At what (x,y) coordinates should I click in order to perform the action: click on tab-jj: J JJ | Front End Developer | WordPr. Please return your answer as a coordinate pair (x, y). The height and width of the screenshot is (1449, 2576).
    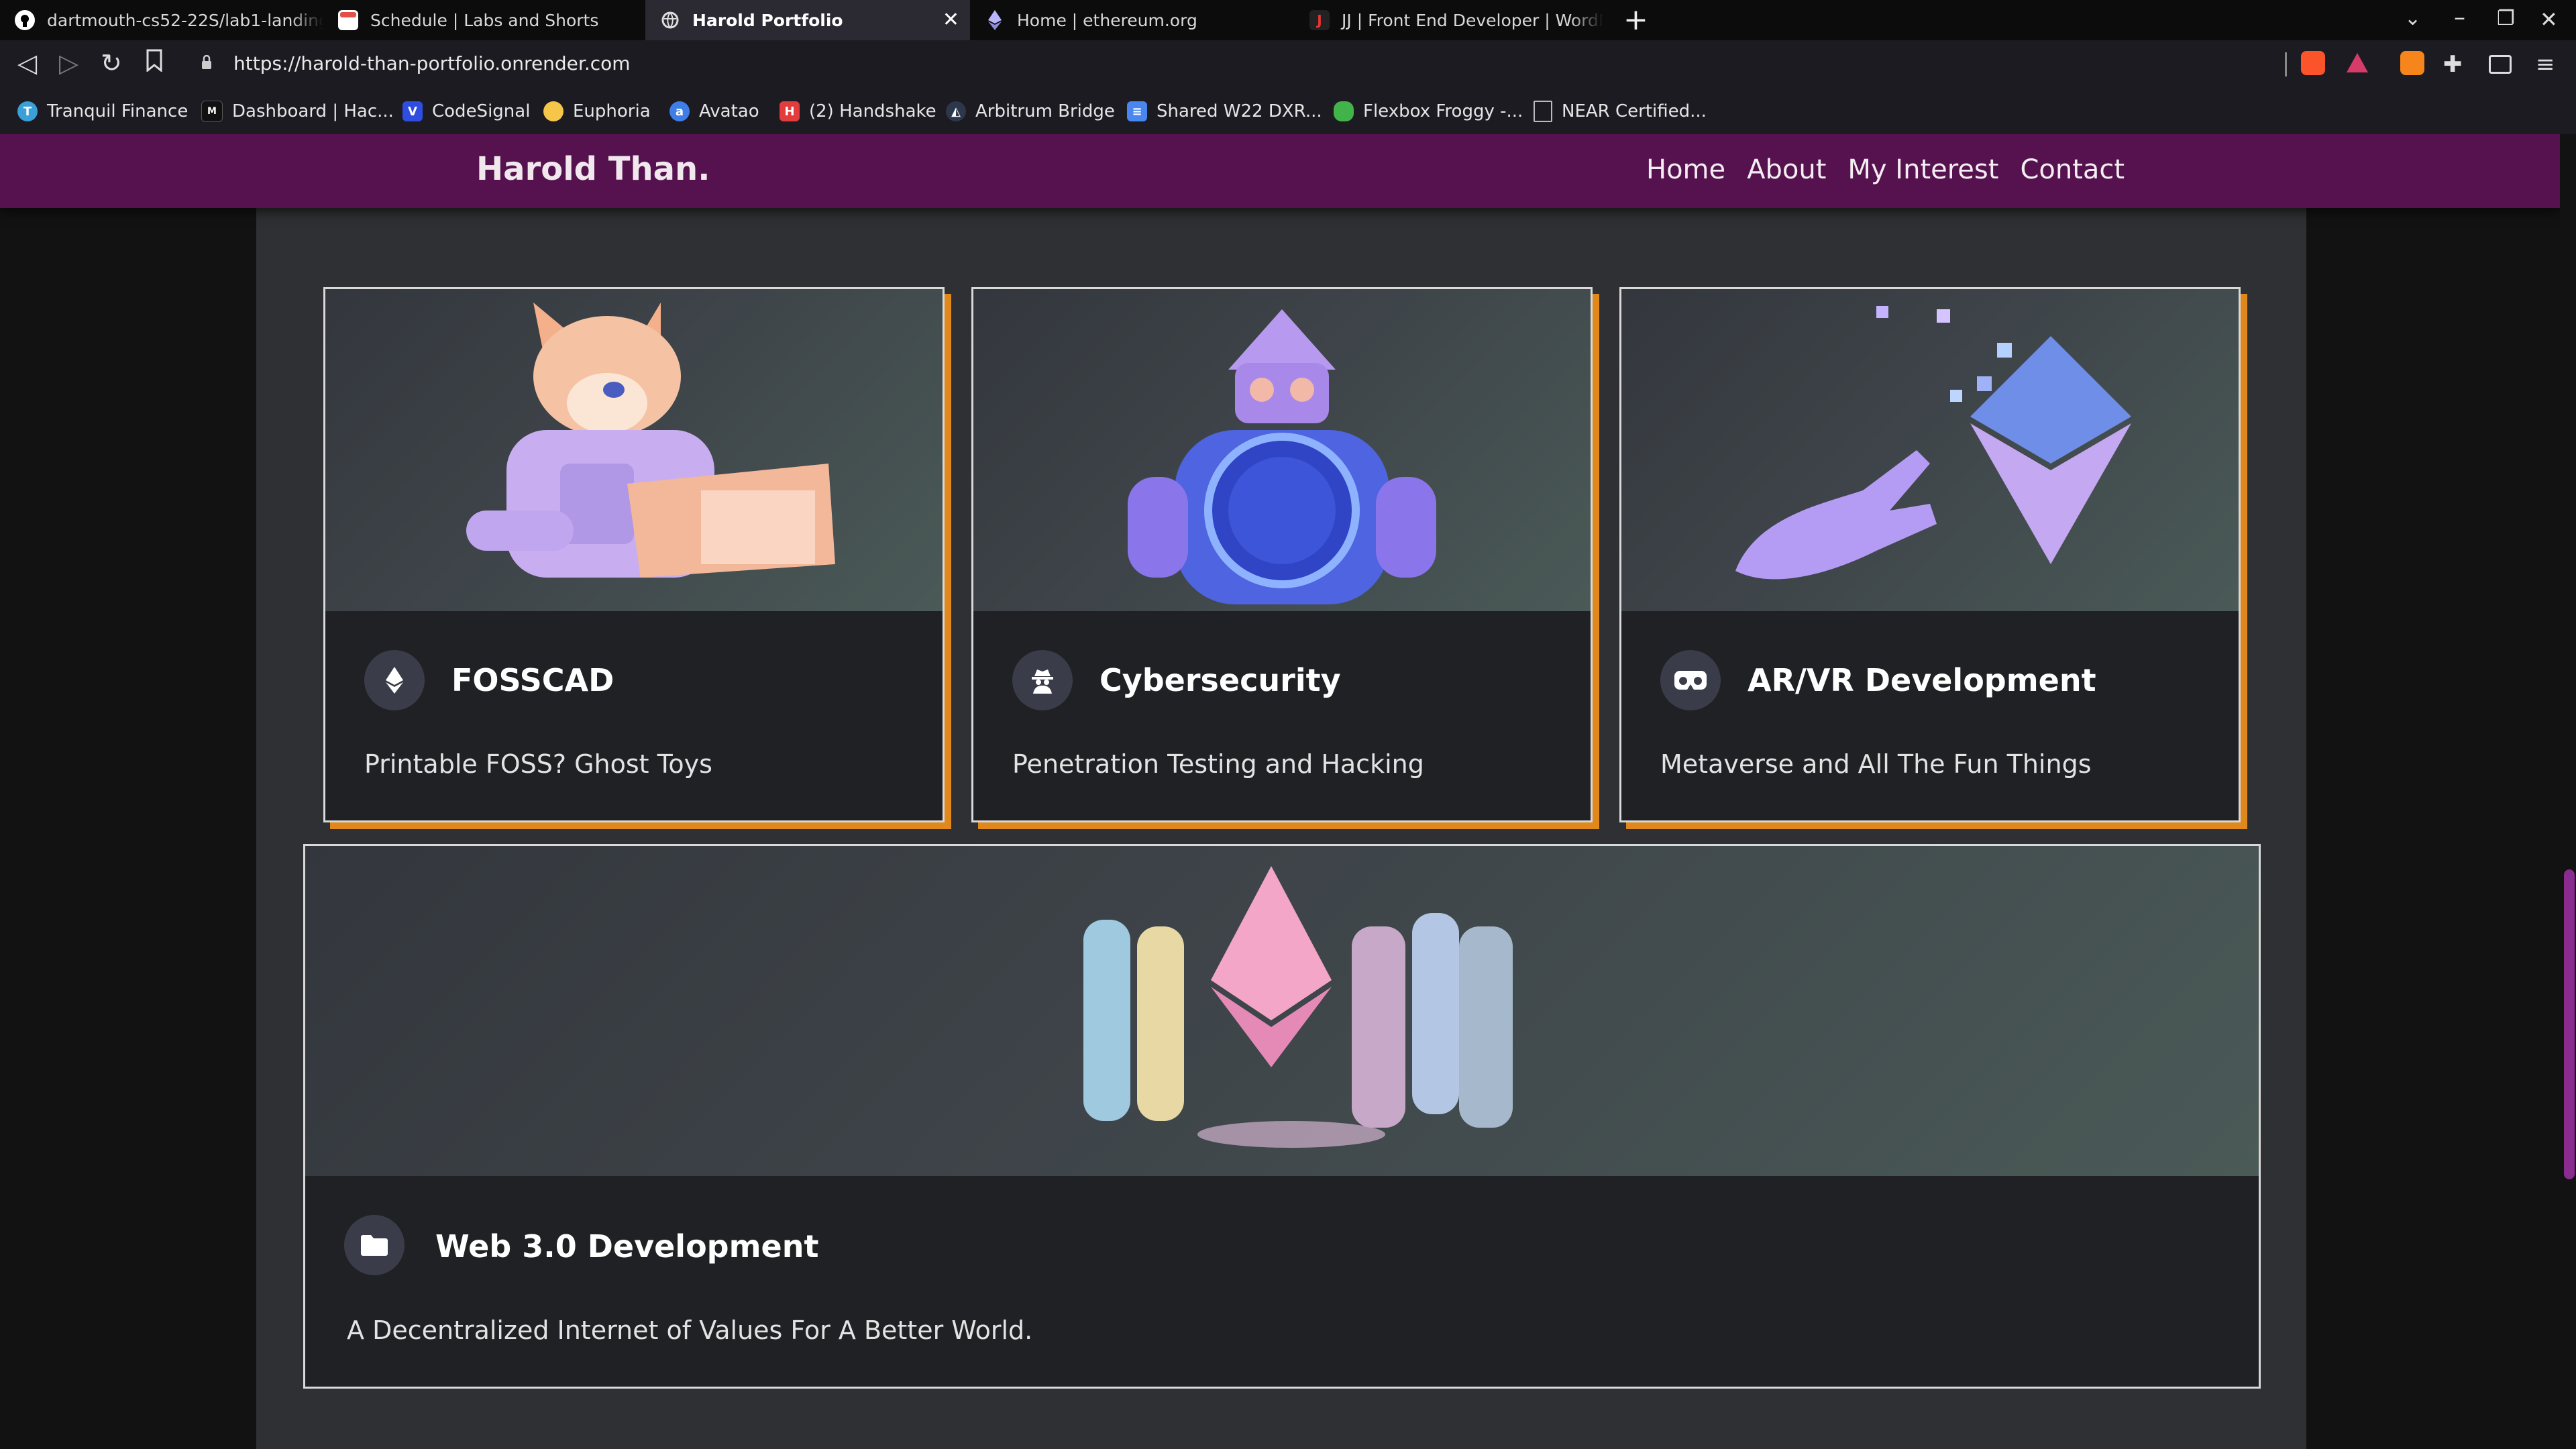
    Looking at the image, I should click on (1449, 20).